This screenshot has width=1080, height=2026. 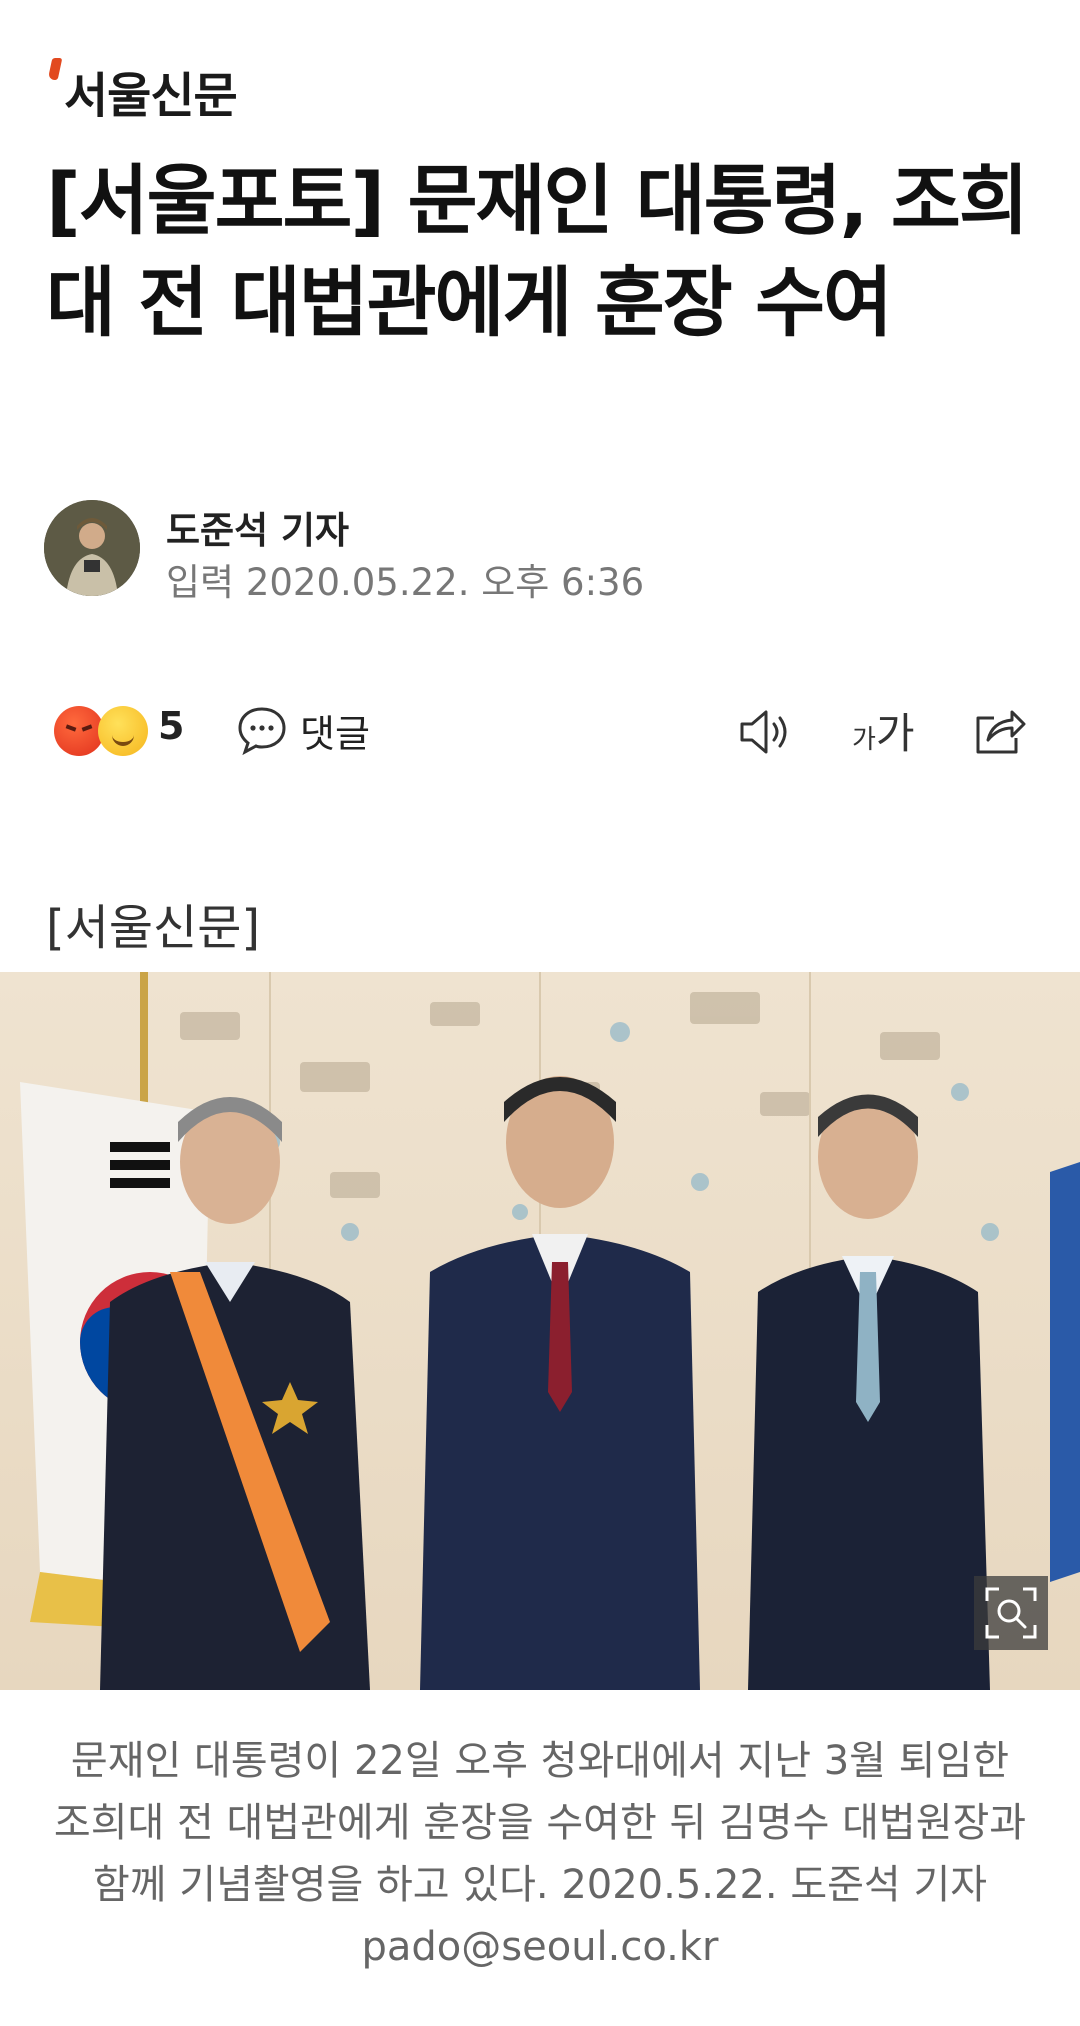 I want to click on reaction-count: 5, so click(x=171, y=726).